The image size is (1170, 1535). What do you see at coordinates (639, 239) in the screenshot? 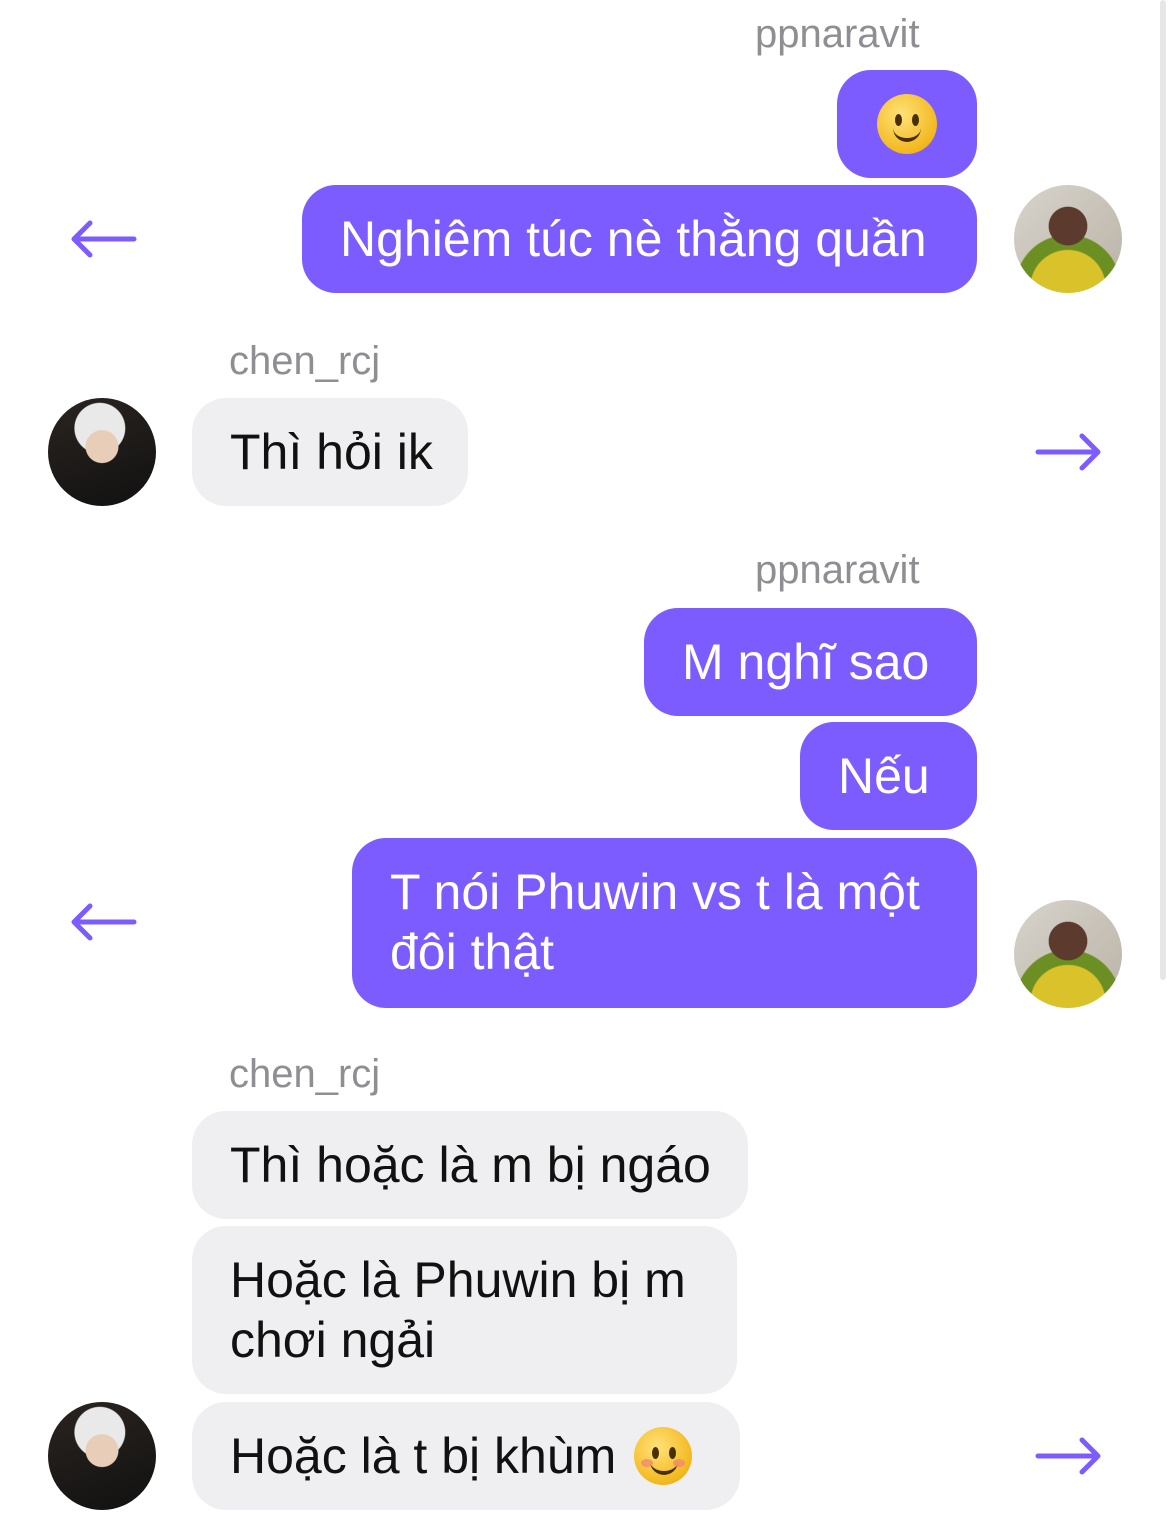
I see `message-bubble-outgoing: Nghiêm túc nè thằng quần` at bounding box center [639, 239].